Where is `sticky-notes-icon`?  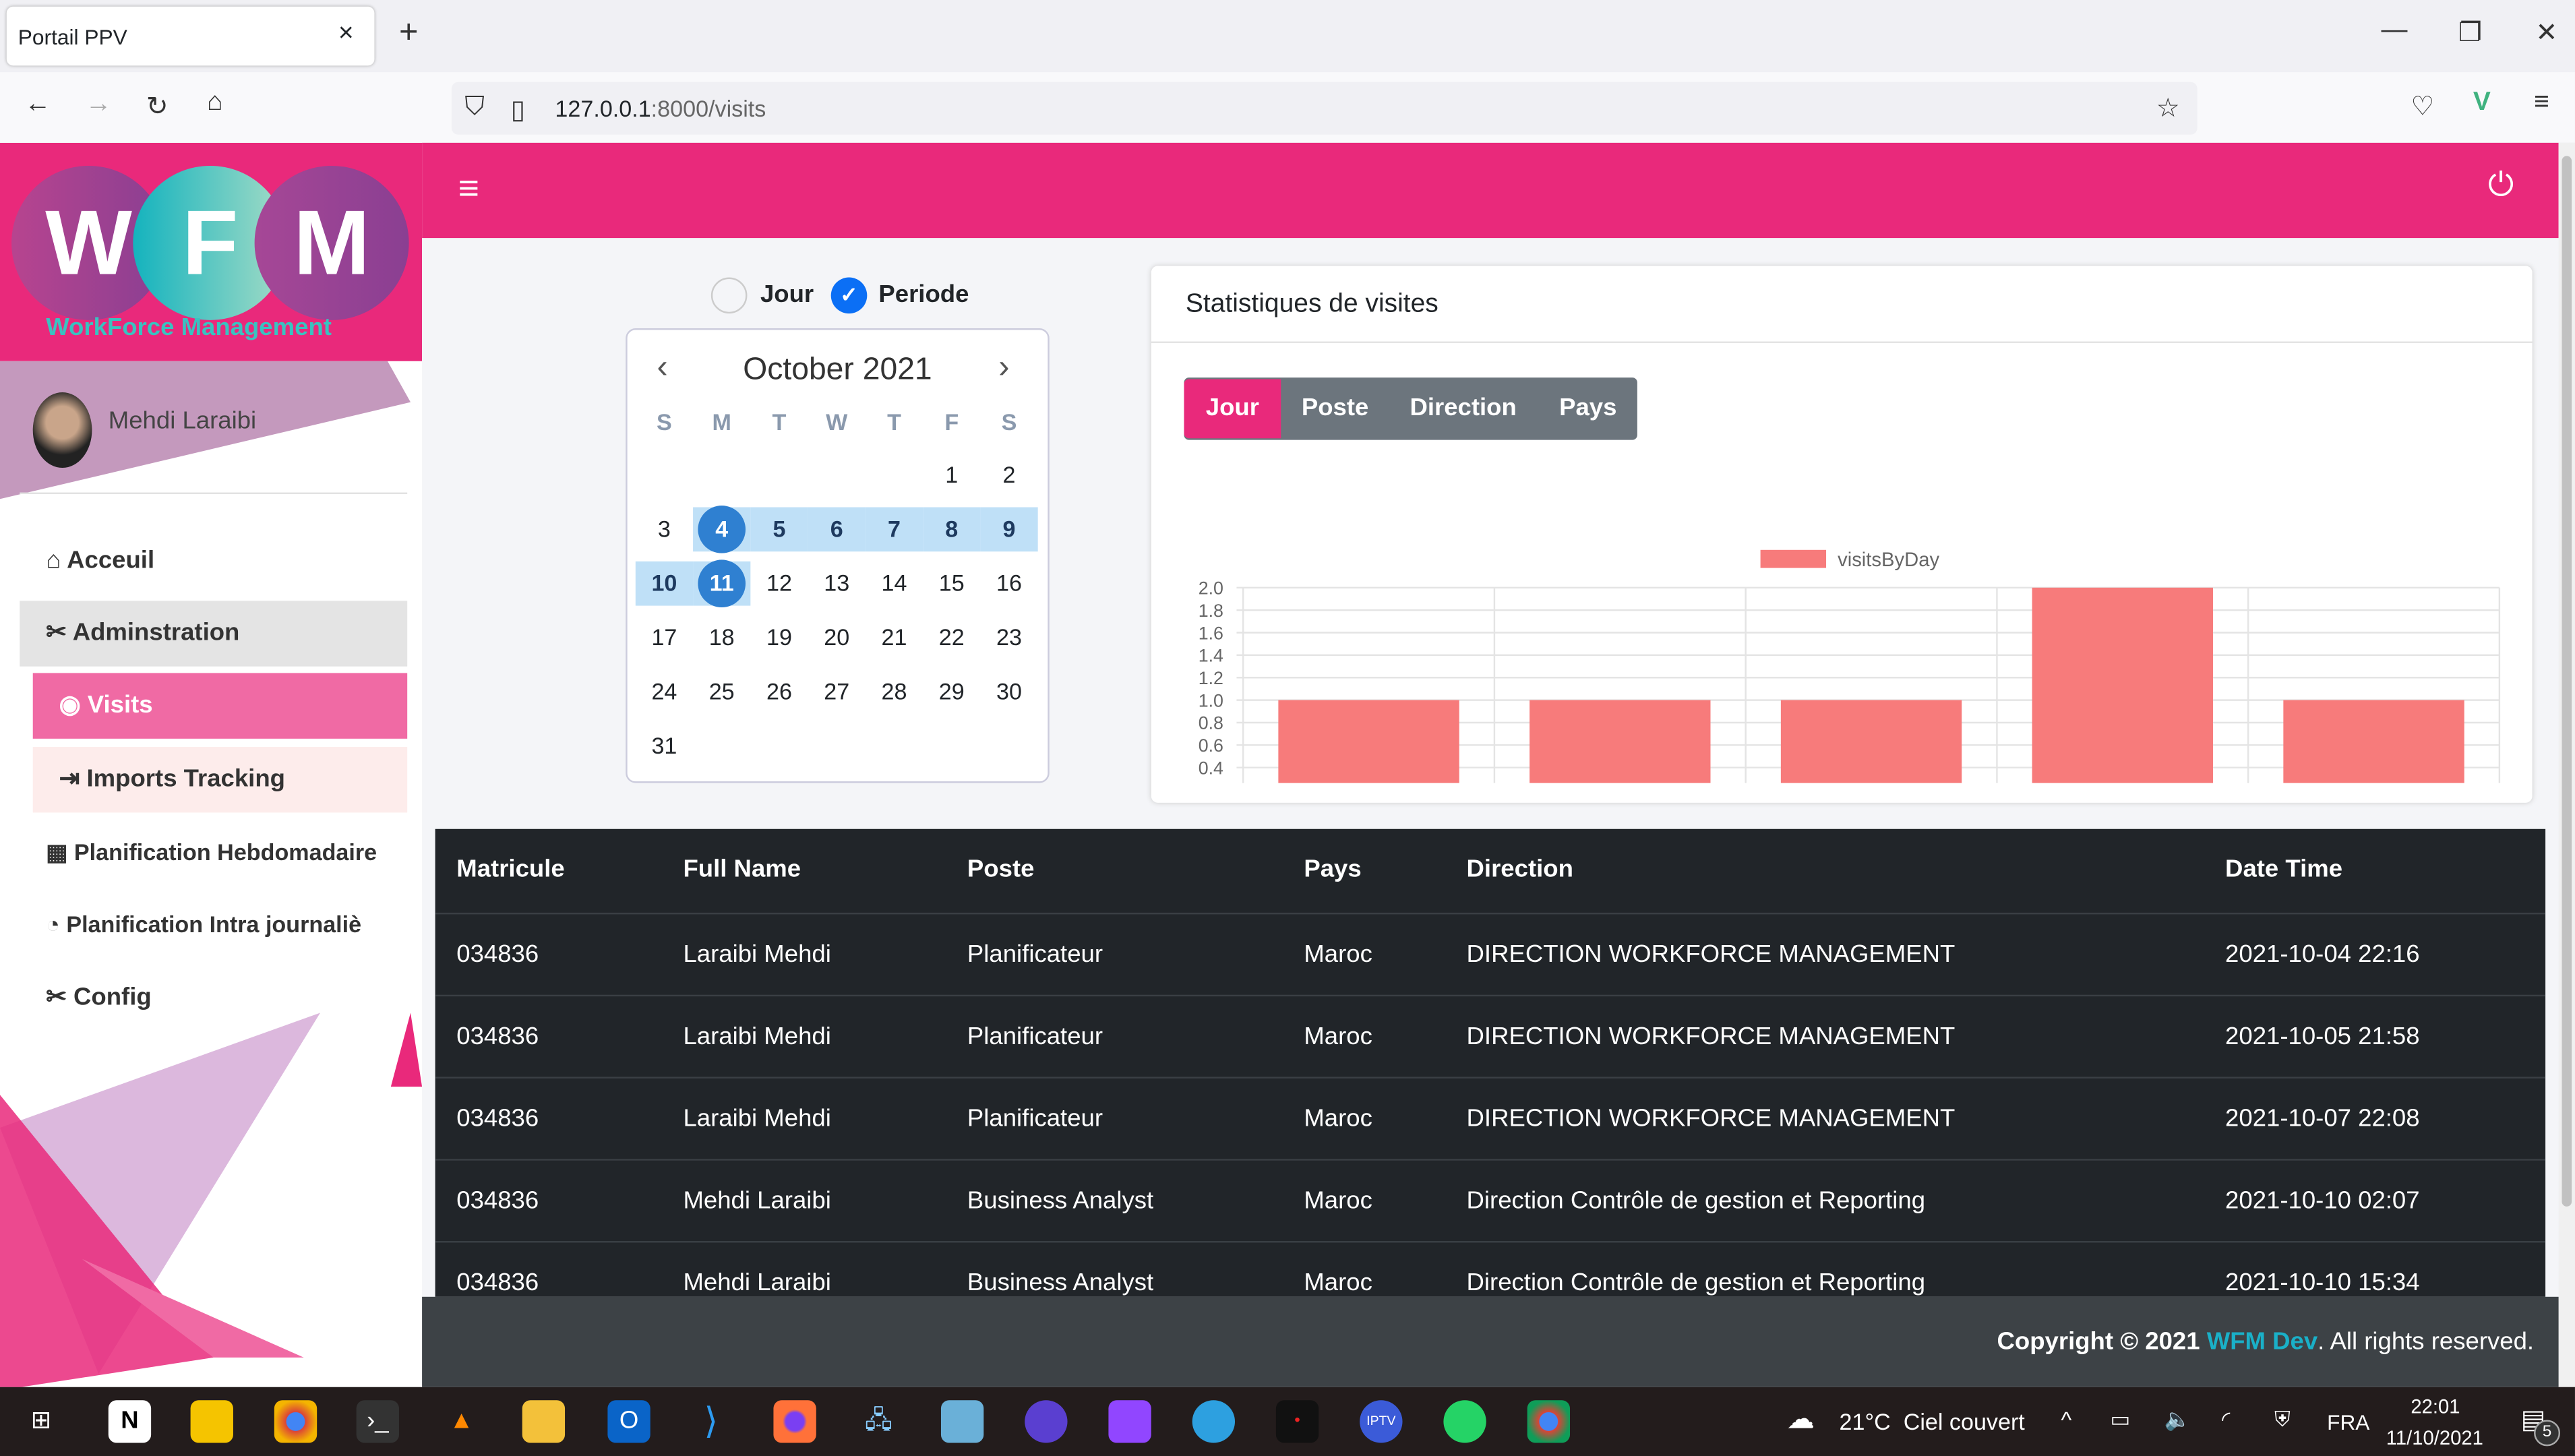
sticky-notes-icon is located at coordinates (211, 1421).